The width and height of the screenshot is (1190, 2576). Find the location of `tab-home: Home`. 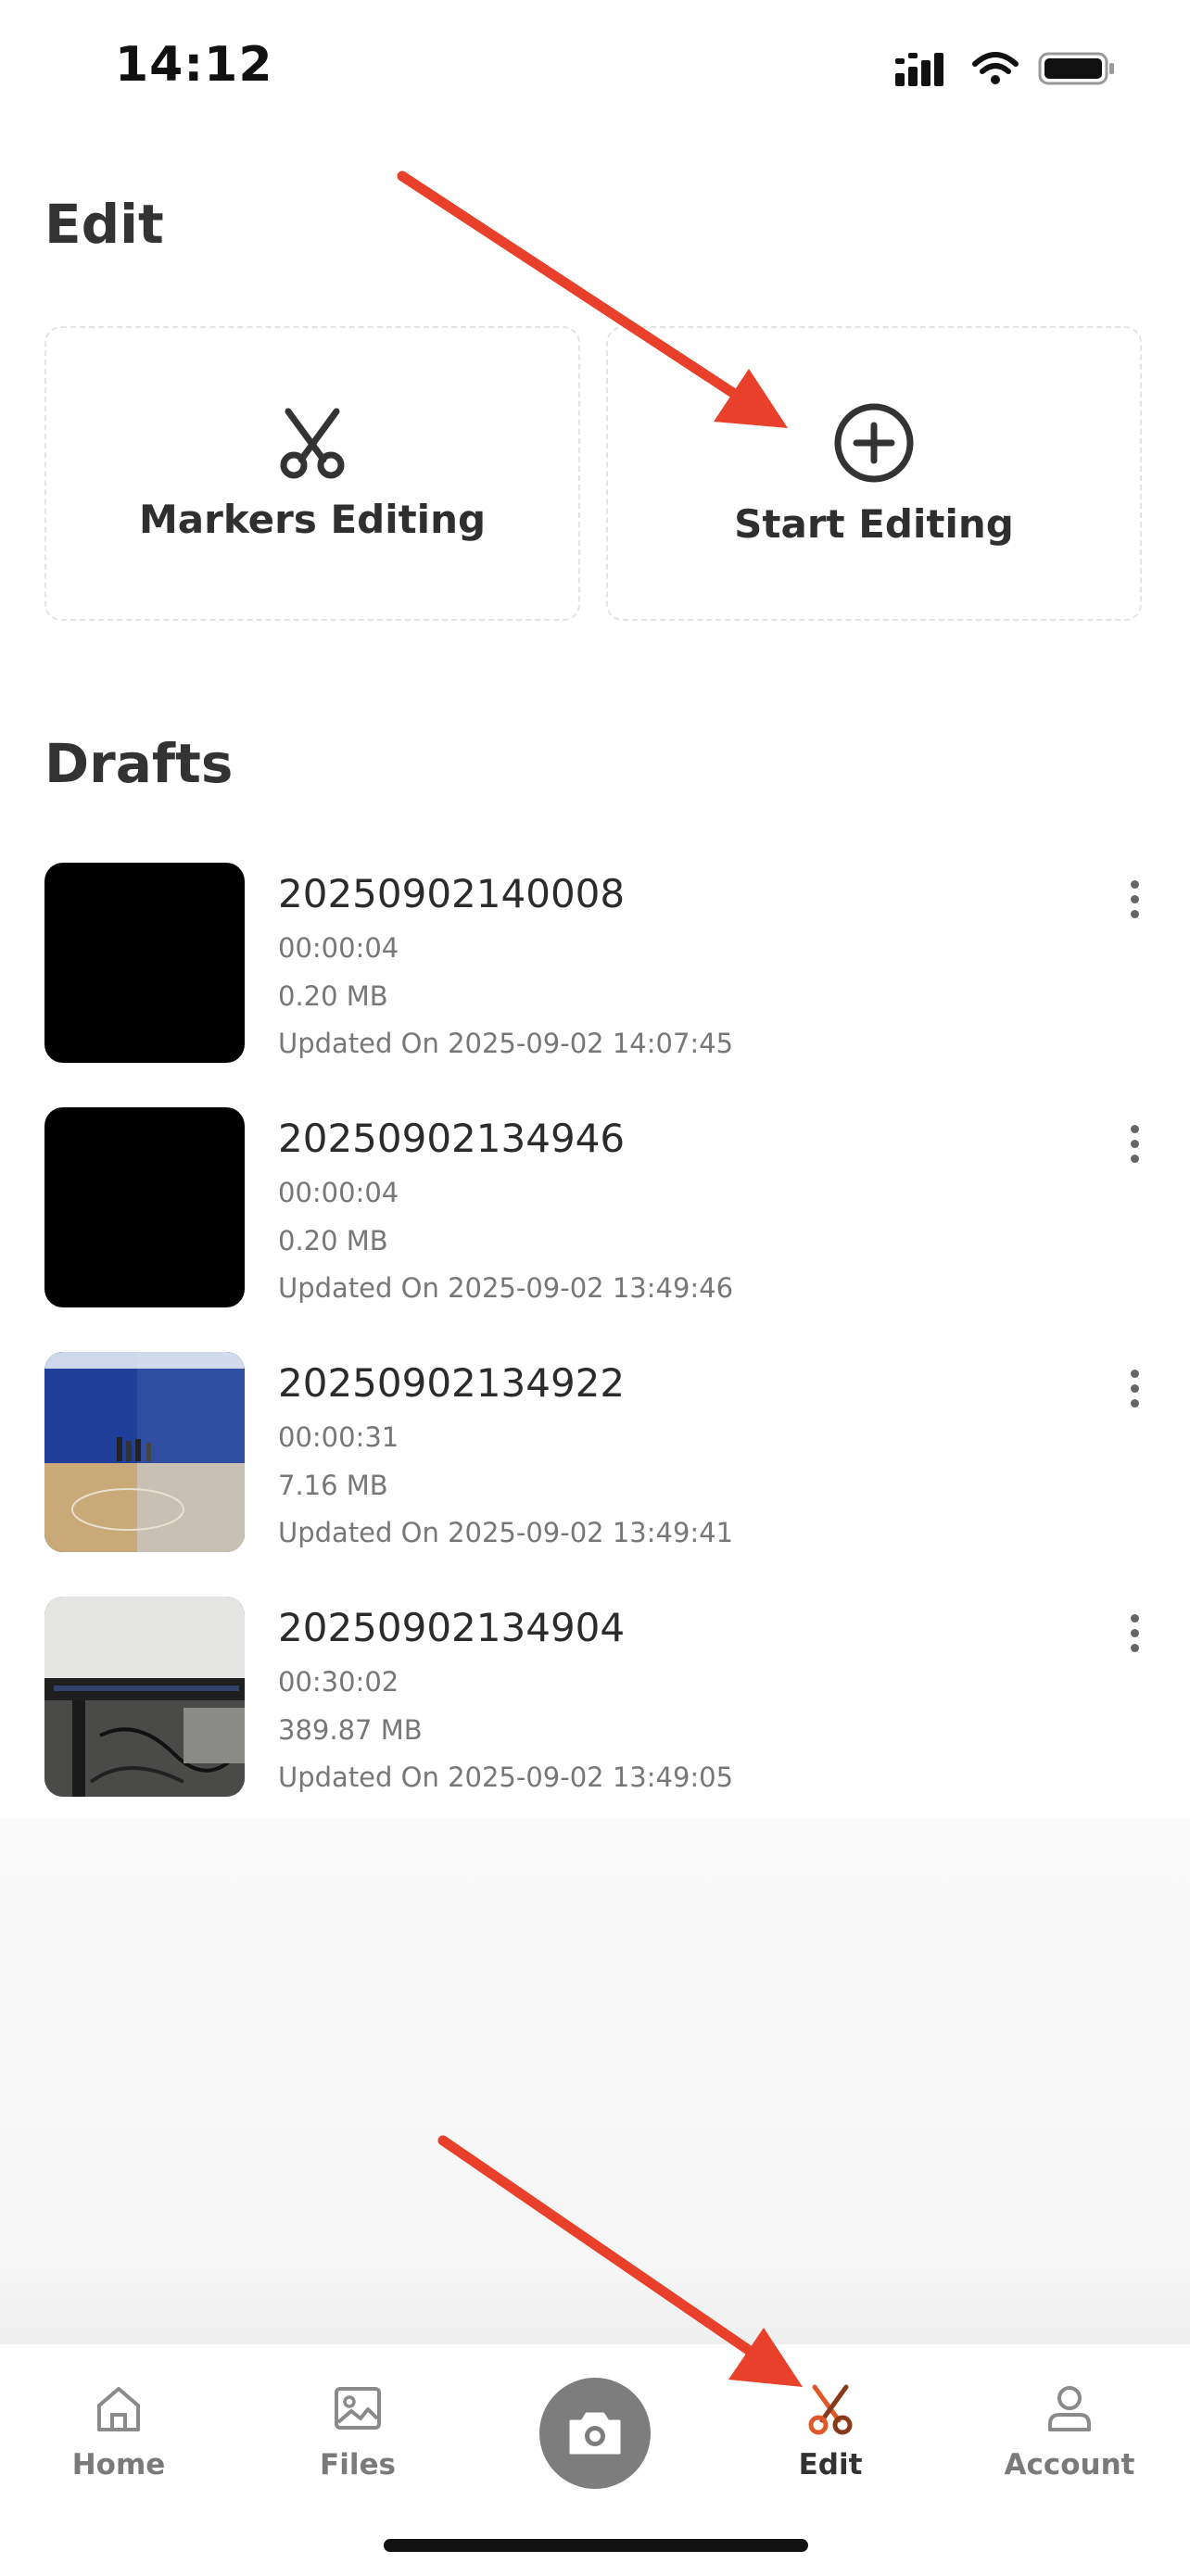

tab-home: Home is located at coordinates (119, 2431).